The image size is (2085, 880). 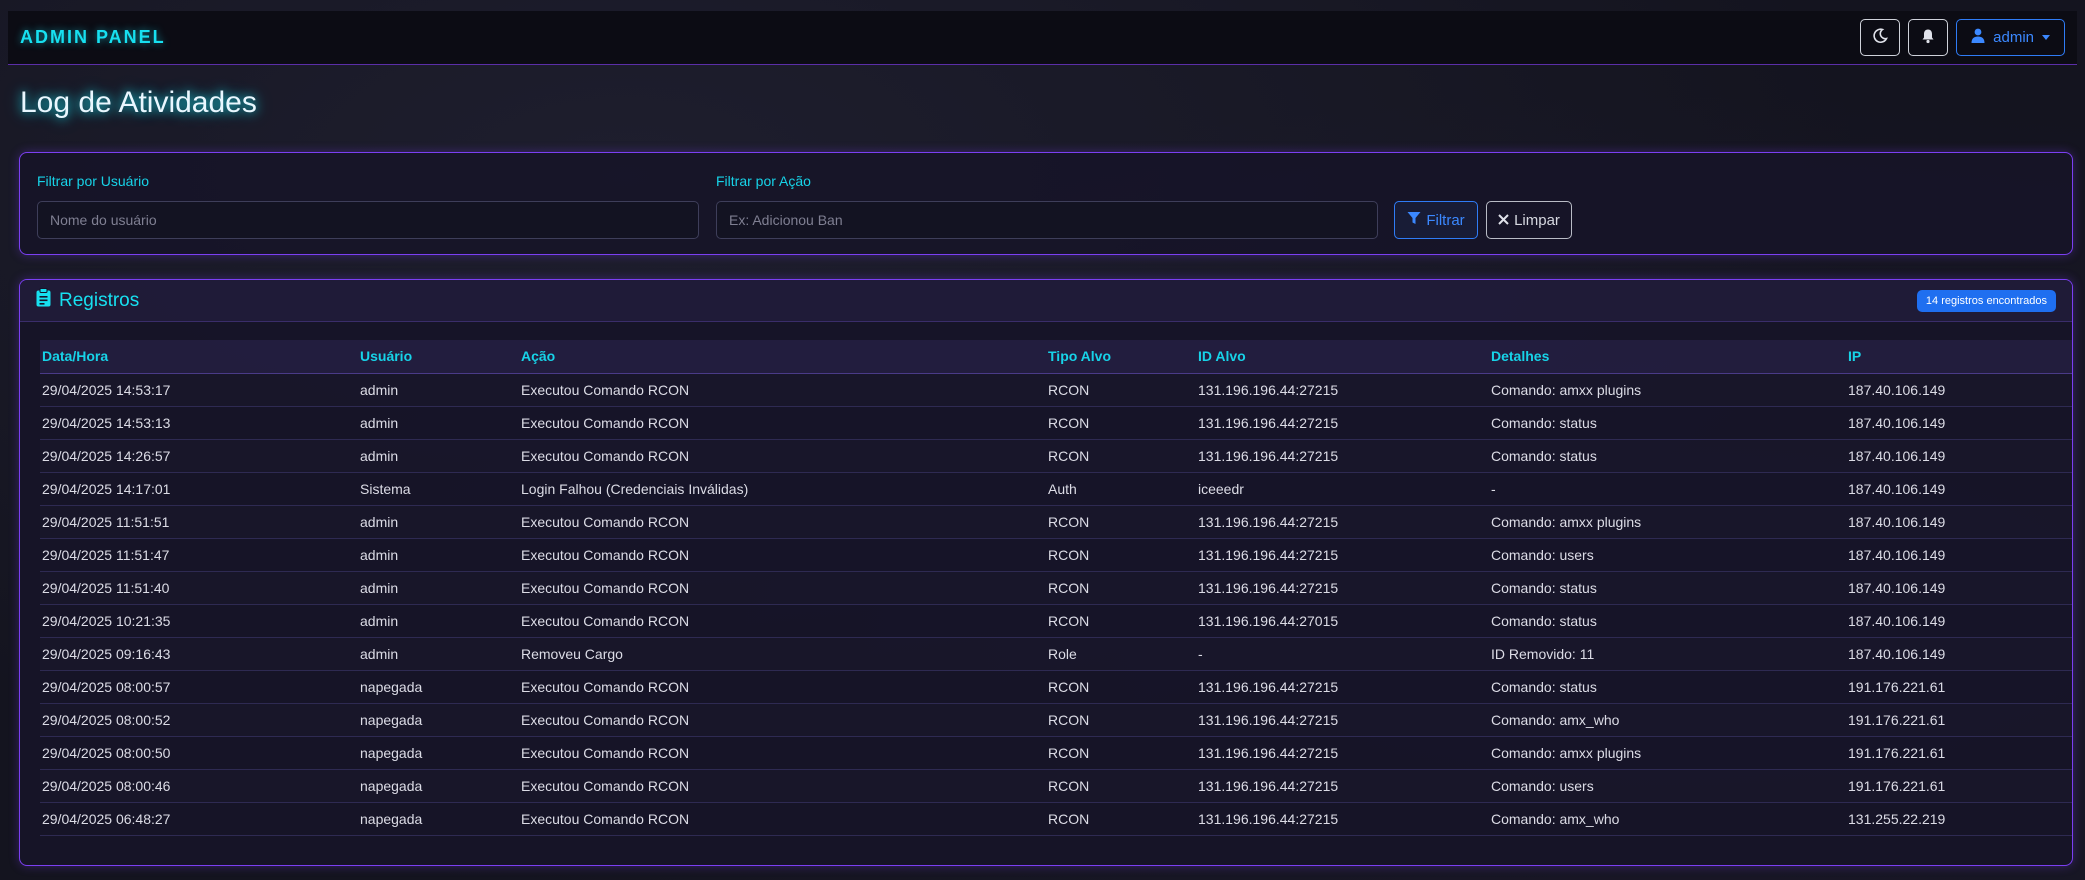 I want to click on column-header-user: Usuário, so click(x=440, y=357).